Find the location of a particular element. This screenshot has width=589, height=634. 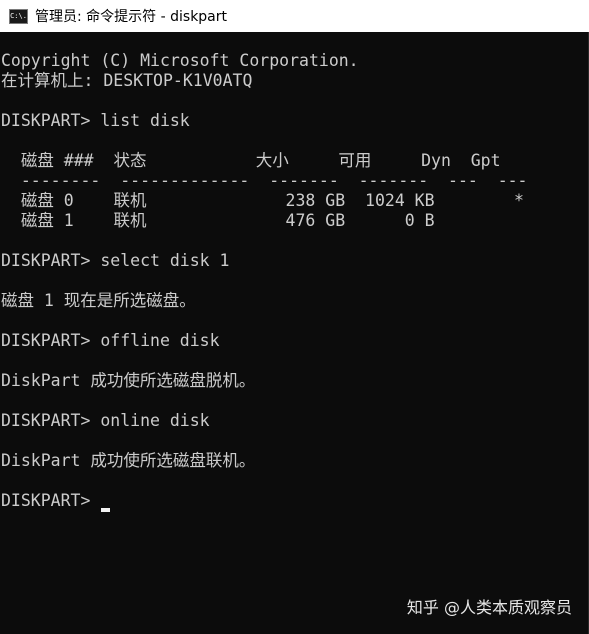

console-line: Copyright (C) Microsoft Corporation. is located at coordinates (180, 60).